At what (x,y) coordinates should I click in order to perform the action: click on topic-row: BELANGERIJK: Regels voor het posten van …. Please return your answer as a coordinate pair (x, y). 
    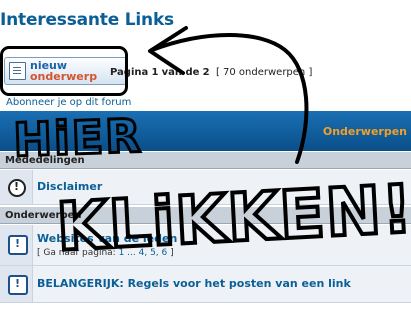
    Looking at the image, I should click on (205, 284).